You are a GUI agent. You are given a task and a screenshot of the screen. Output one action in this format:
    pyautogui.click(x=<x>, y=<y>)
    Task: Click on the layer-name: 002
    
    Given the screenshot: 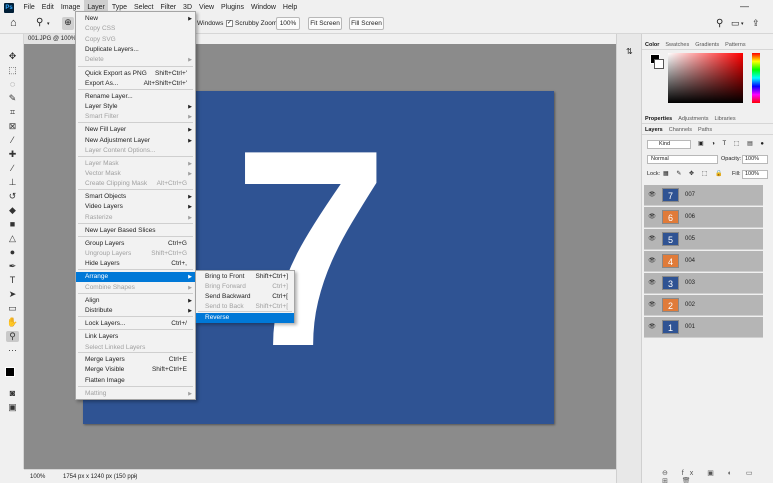 What is the action you would take?
    pyautogui.click(x=690, y=305)
    